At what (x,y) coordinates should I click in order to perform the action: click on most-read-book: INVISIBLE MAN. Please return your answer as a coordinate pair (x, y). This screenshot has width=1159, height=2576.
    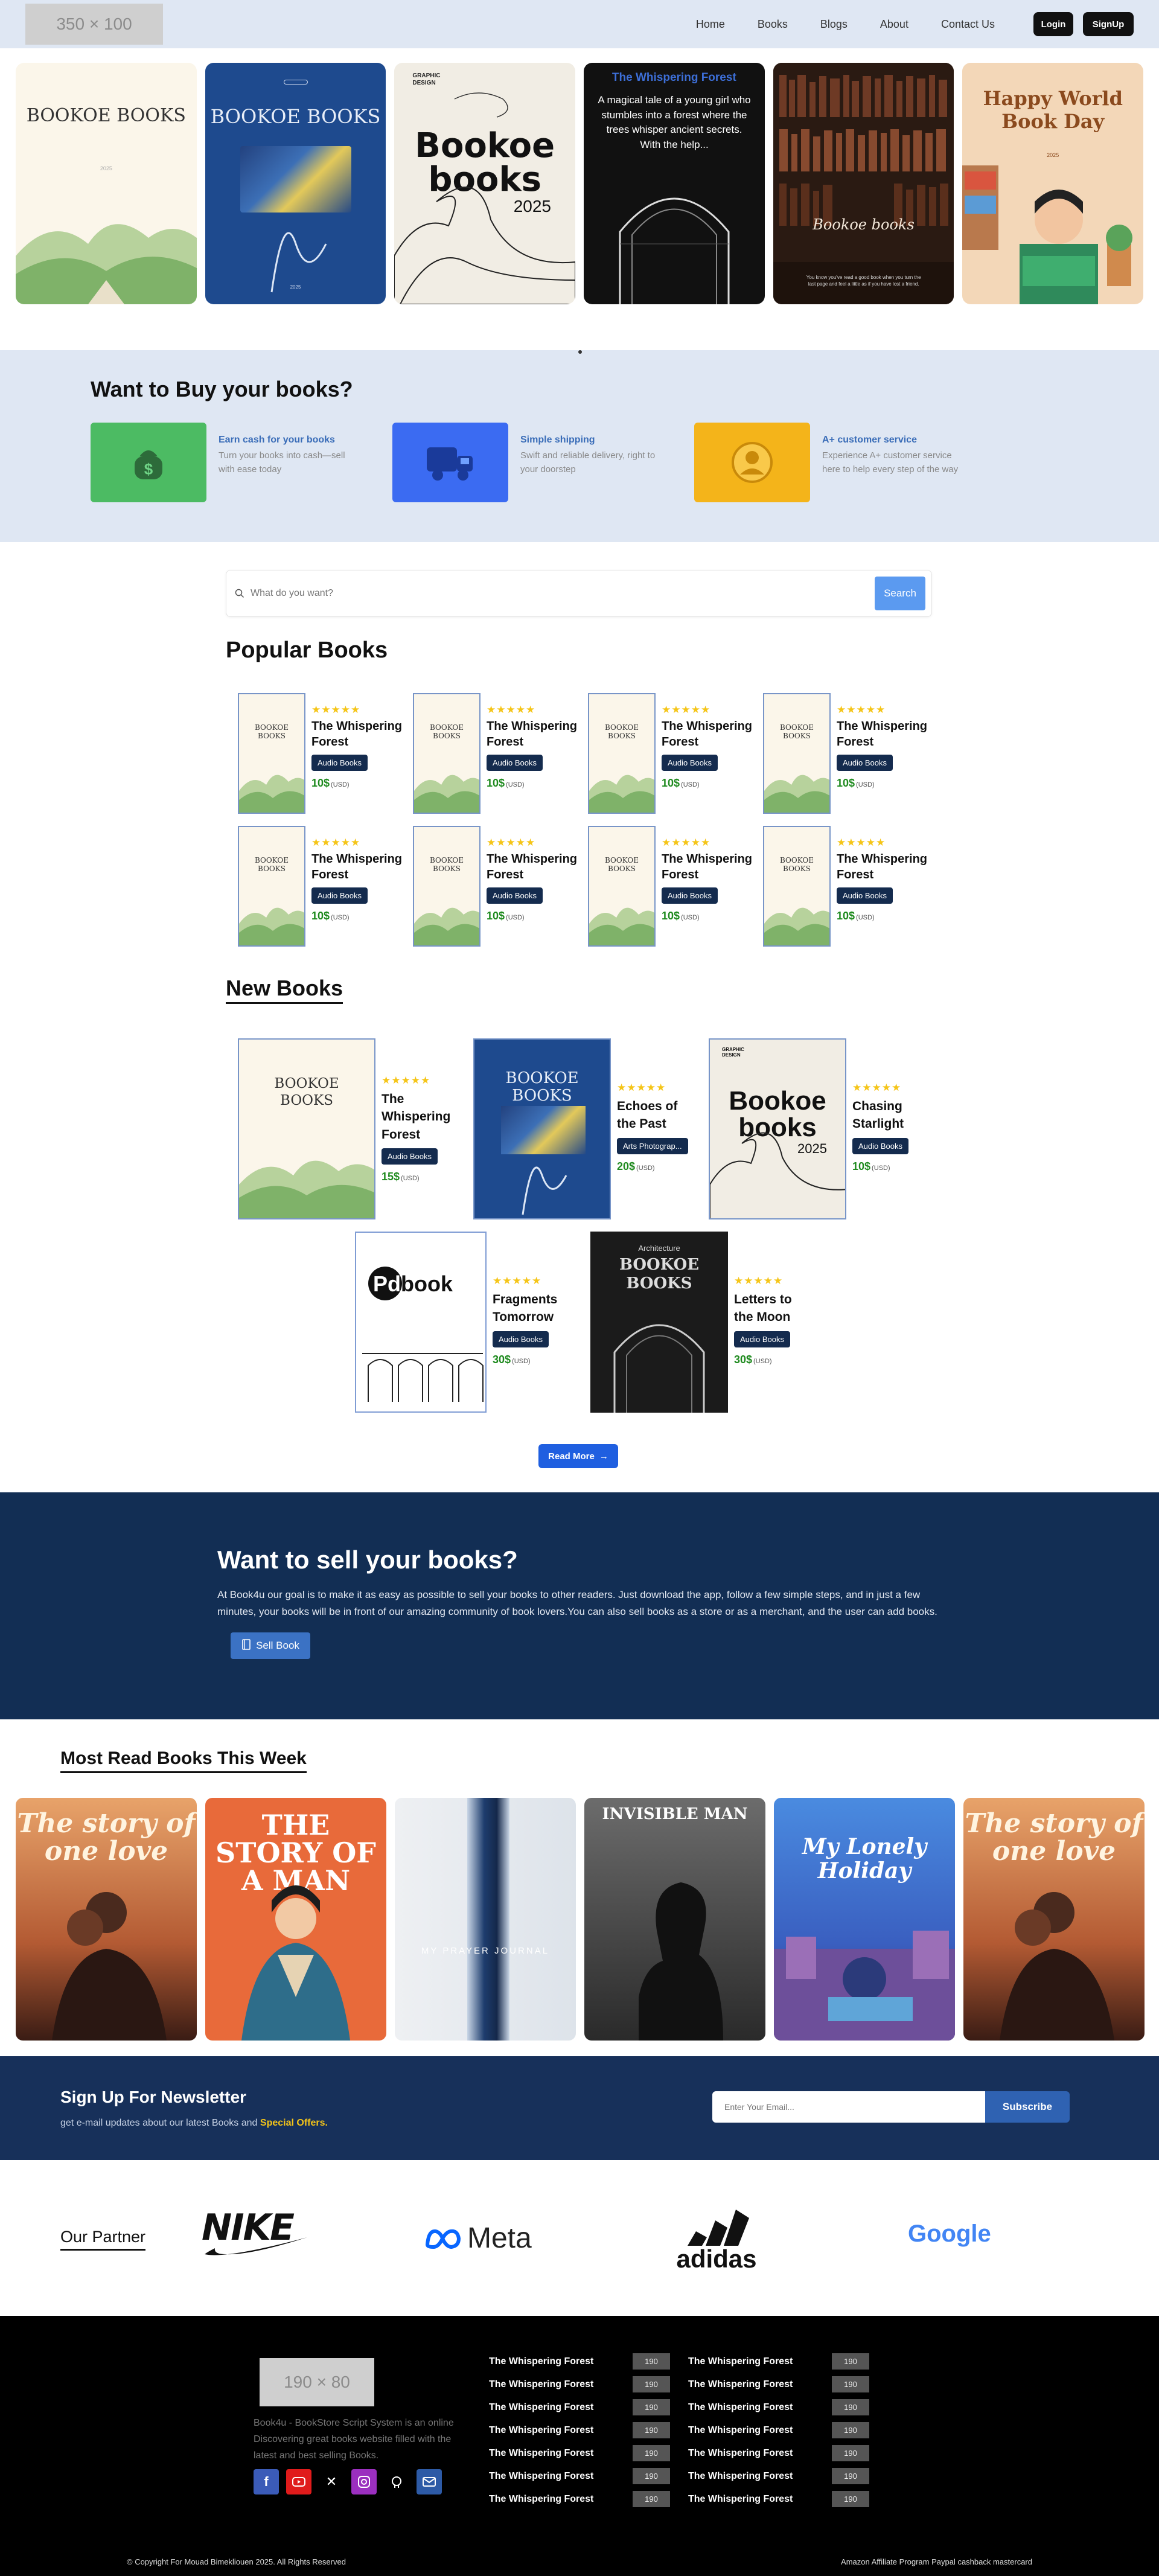
    Looking at the image, I should click on (674, 1920).